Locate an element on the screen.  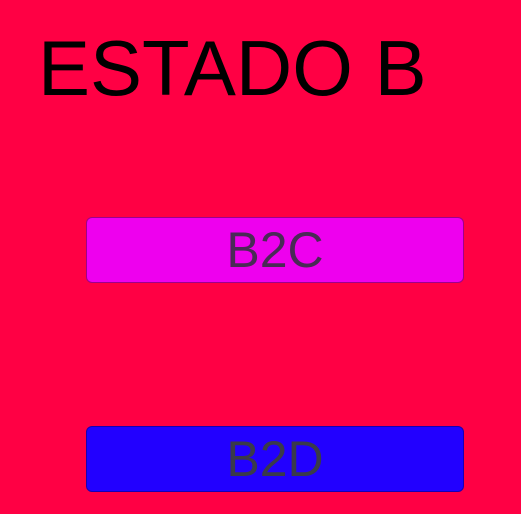
b2d-button: B2D is located at coordinates (275, 459).